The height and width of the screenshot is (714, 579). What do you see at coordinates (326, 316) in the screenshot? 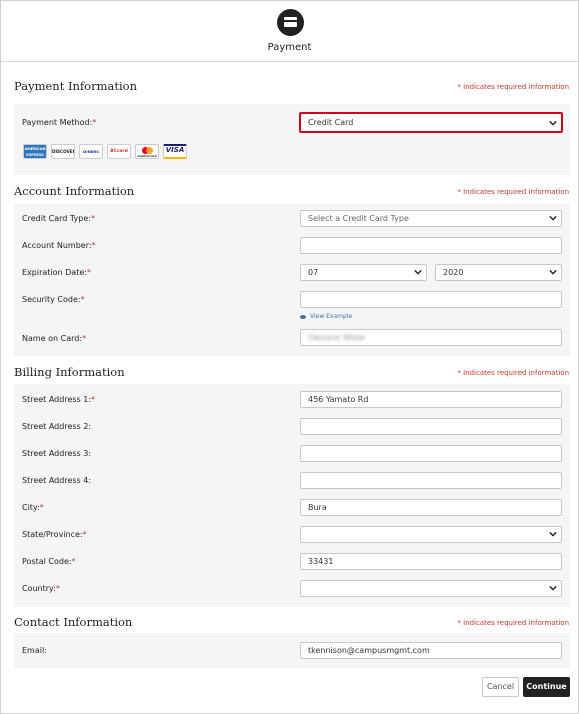
I see `view-example-link: View Example` at bounding box center [326, 316].